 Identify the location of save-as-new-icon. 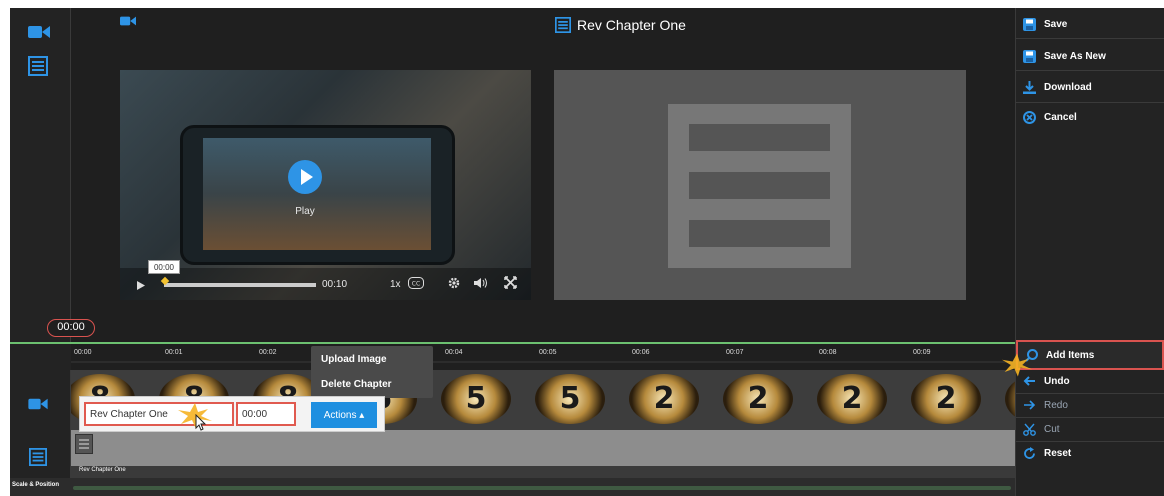
(1029, 56).